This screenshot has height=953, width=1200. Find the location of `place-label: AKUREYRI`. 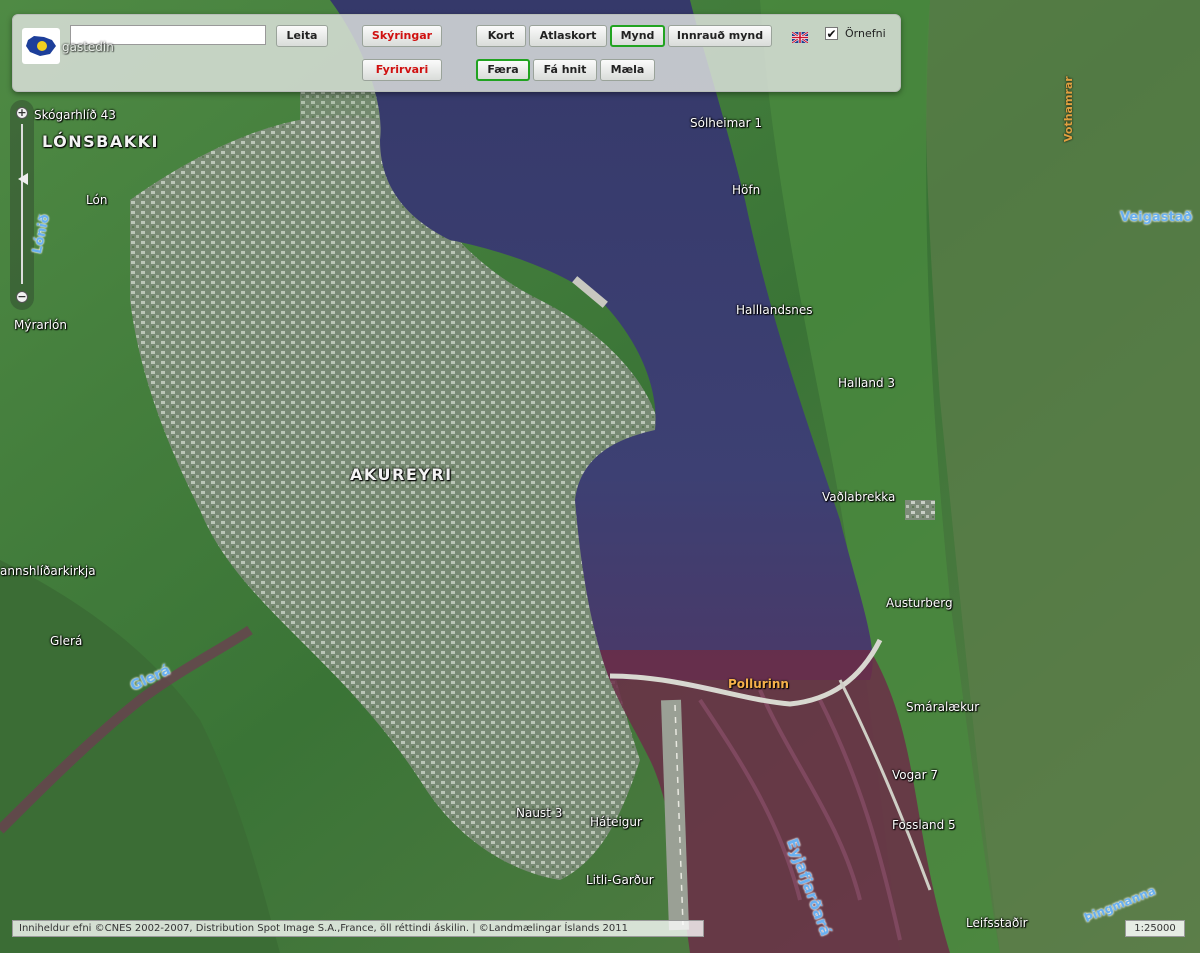

place-label: AKUREYRI is located at coordinates (401, 474).